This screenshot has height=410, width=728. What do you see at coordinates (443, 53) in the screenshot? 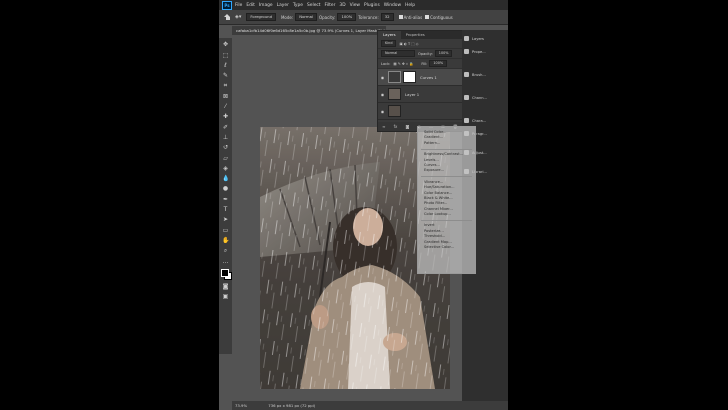
I see `layer-opacity-field: 100%` at bounding box center [443, 53].